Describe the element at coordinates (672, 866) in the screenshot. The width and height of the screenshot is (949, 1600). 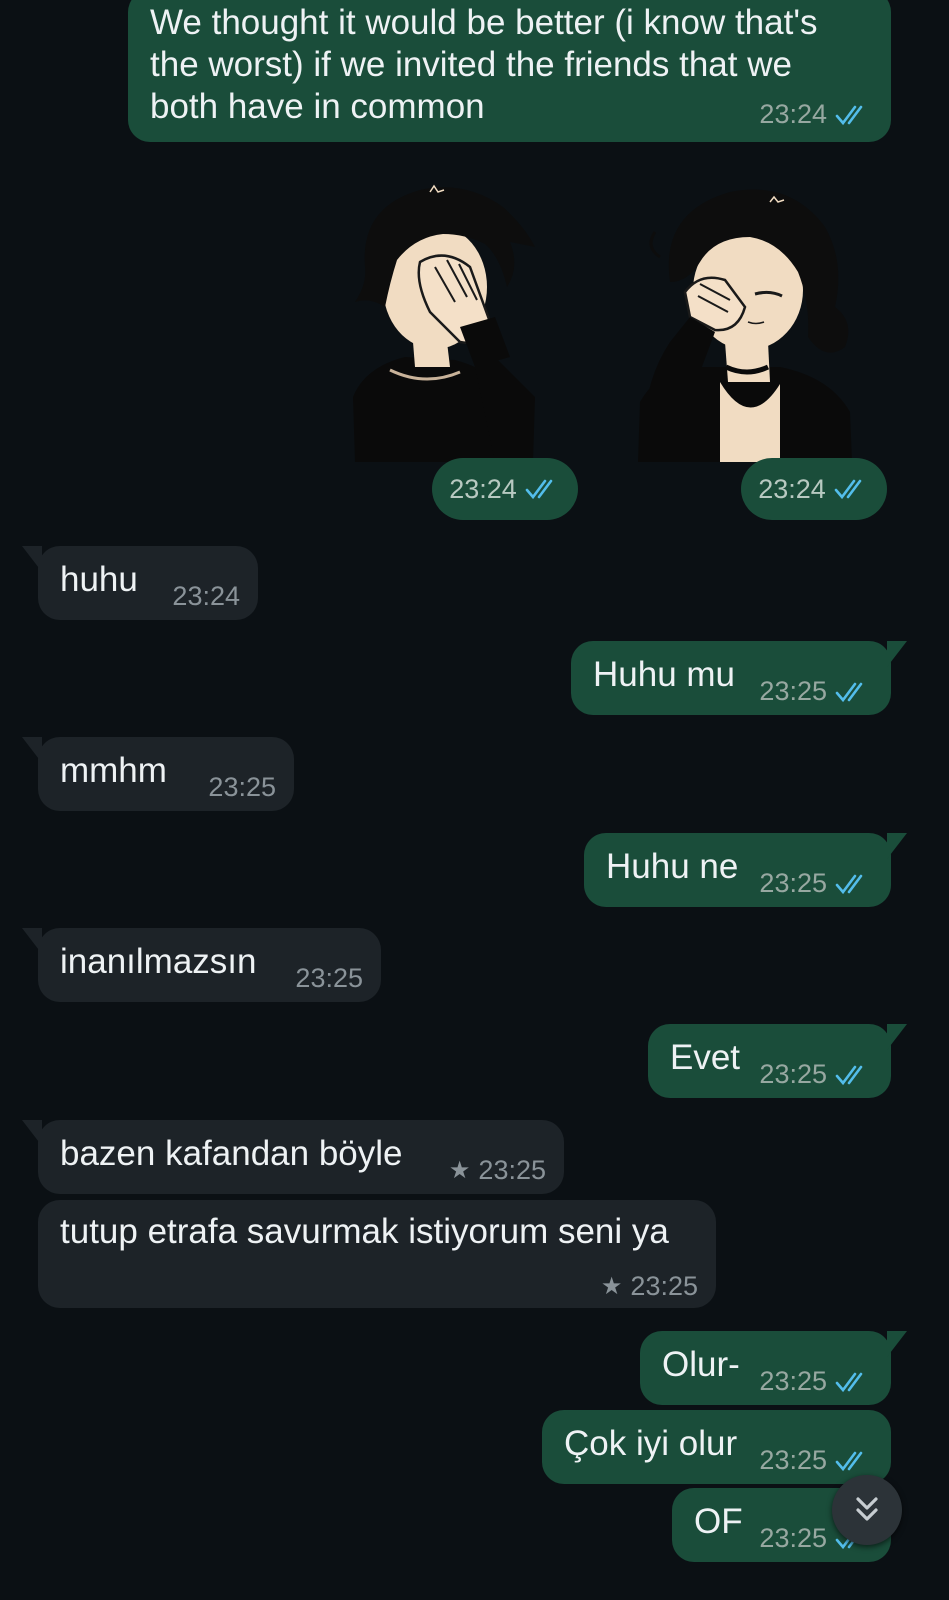
I see `message-text: Huhu ne` at that location.